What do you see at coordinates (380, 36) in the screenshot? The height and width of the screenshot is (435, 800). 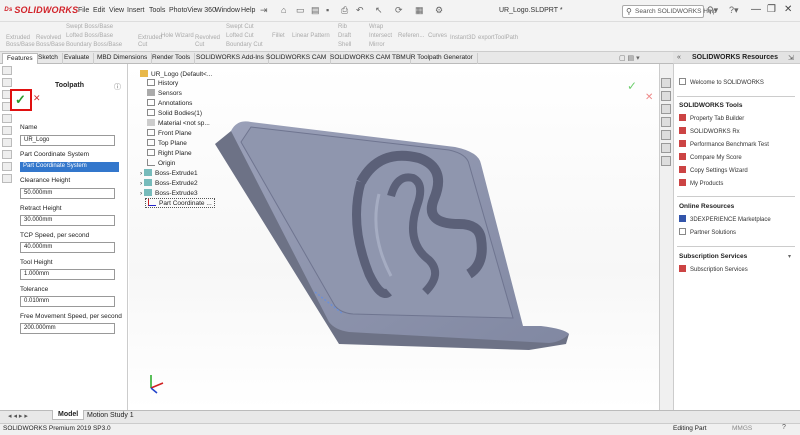 I see `intersect-button: Intersect` at bounding box center [380, 36].